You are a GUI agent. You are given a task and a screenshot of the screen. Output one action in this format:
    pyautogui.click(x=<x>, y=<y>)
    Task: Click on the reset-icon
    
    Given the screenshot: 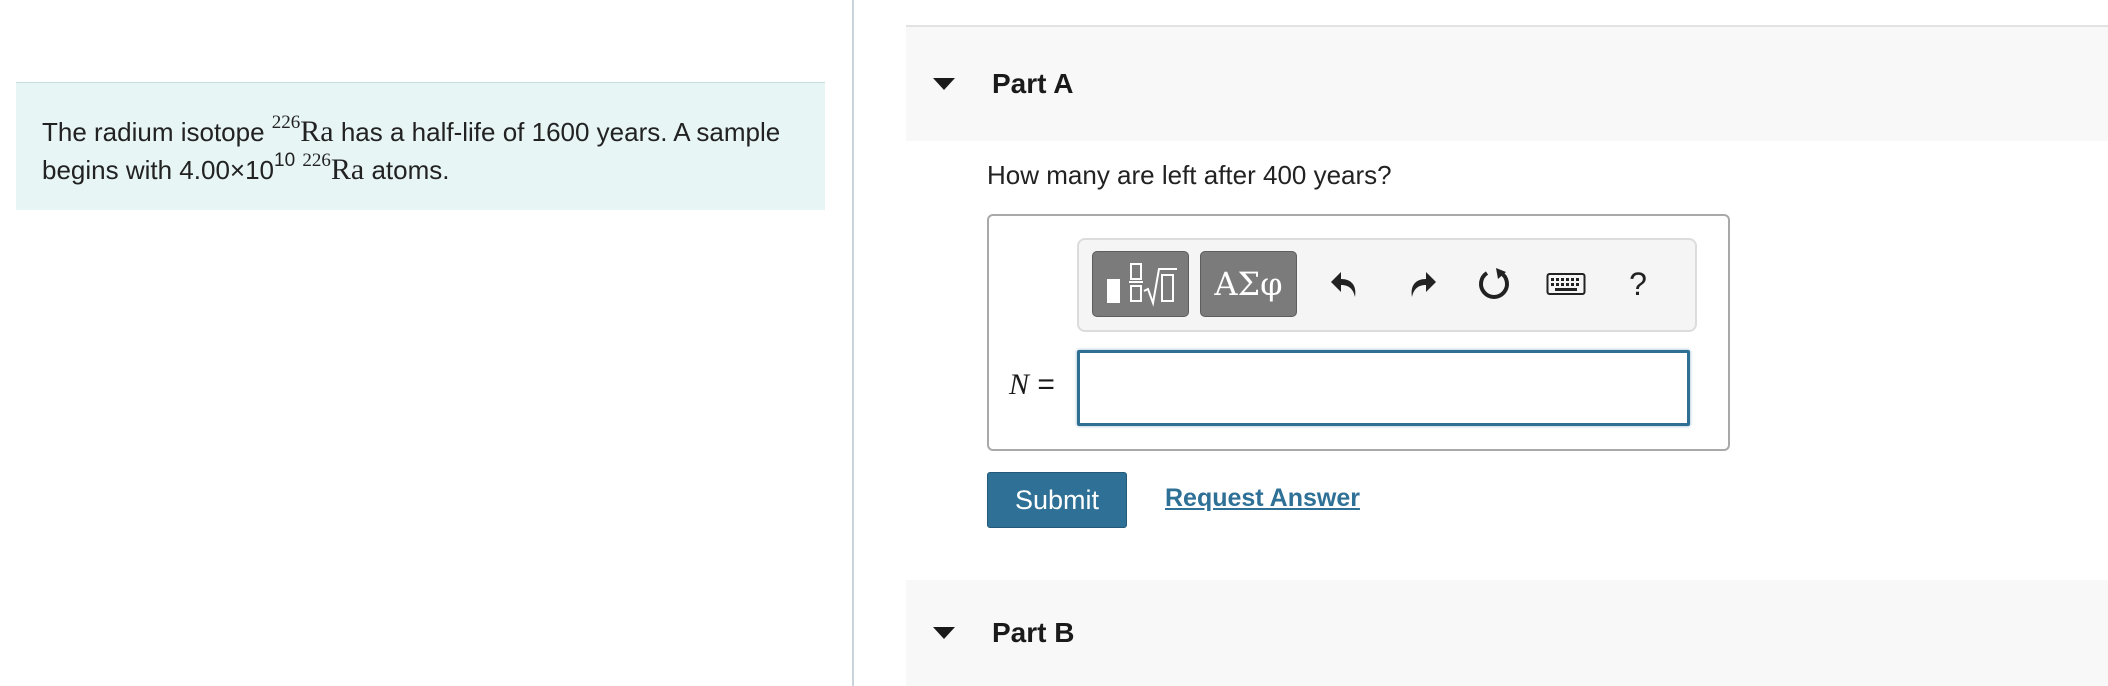 What is the action you would take?
    pyautogui.click(x=1494, y=284)
    